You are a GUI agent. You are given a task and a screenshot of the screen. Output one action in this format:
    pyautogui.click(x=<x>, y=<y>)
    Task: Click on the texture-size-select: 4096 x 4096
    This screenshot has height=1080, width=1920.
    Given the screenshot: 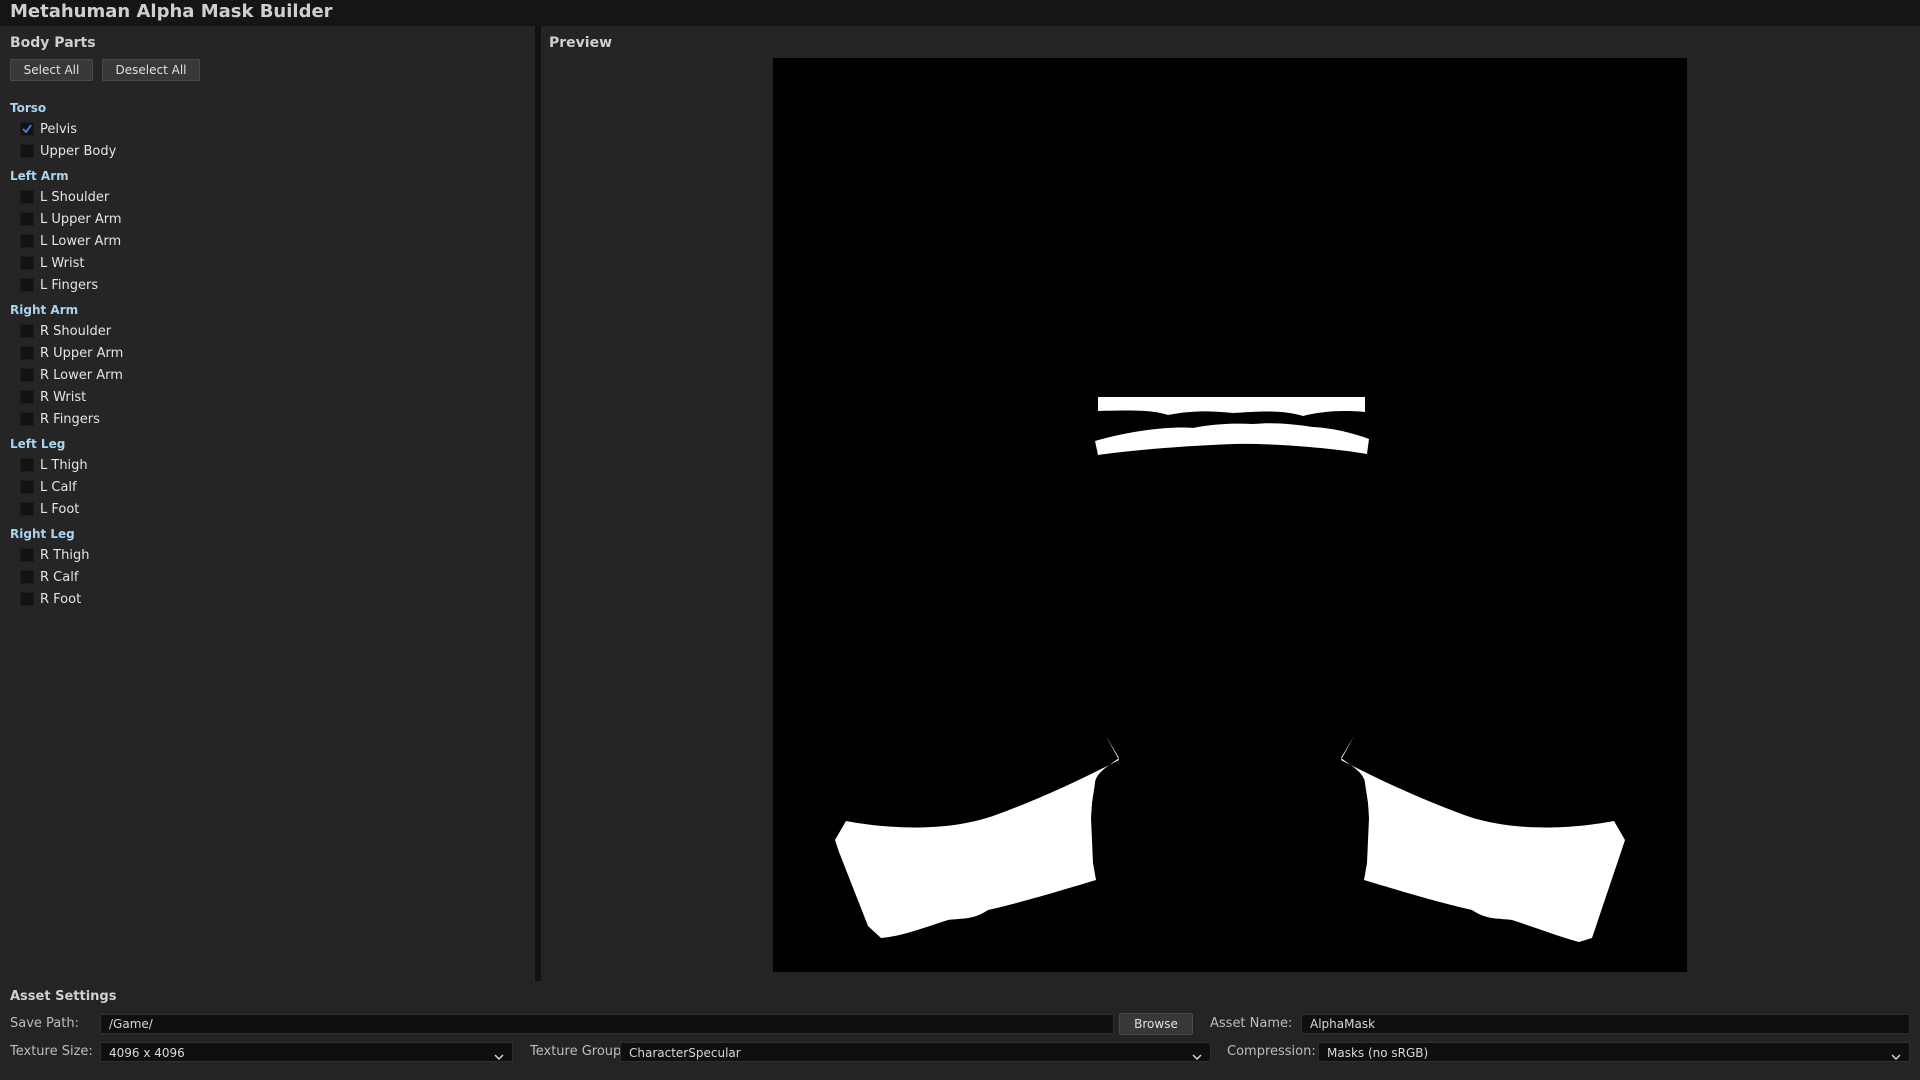 What is the action you would take?
    pyautogui.click(x=306, y=1052)
    